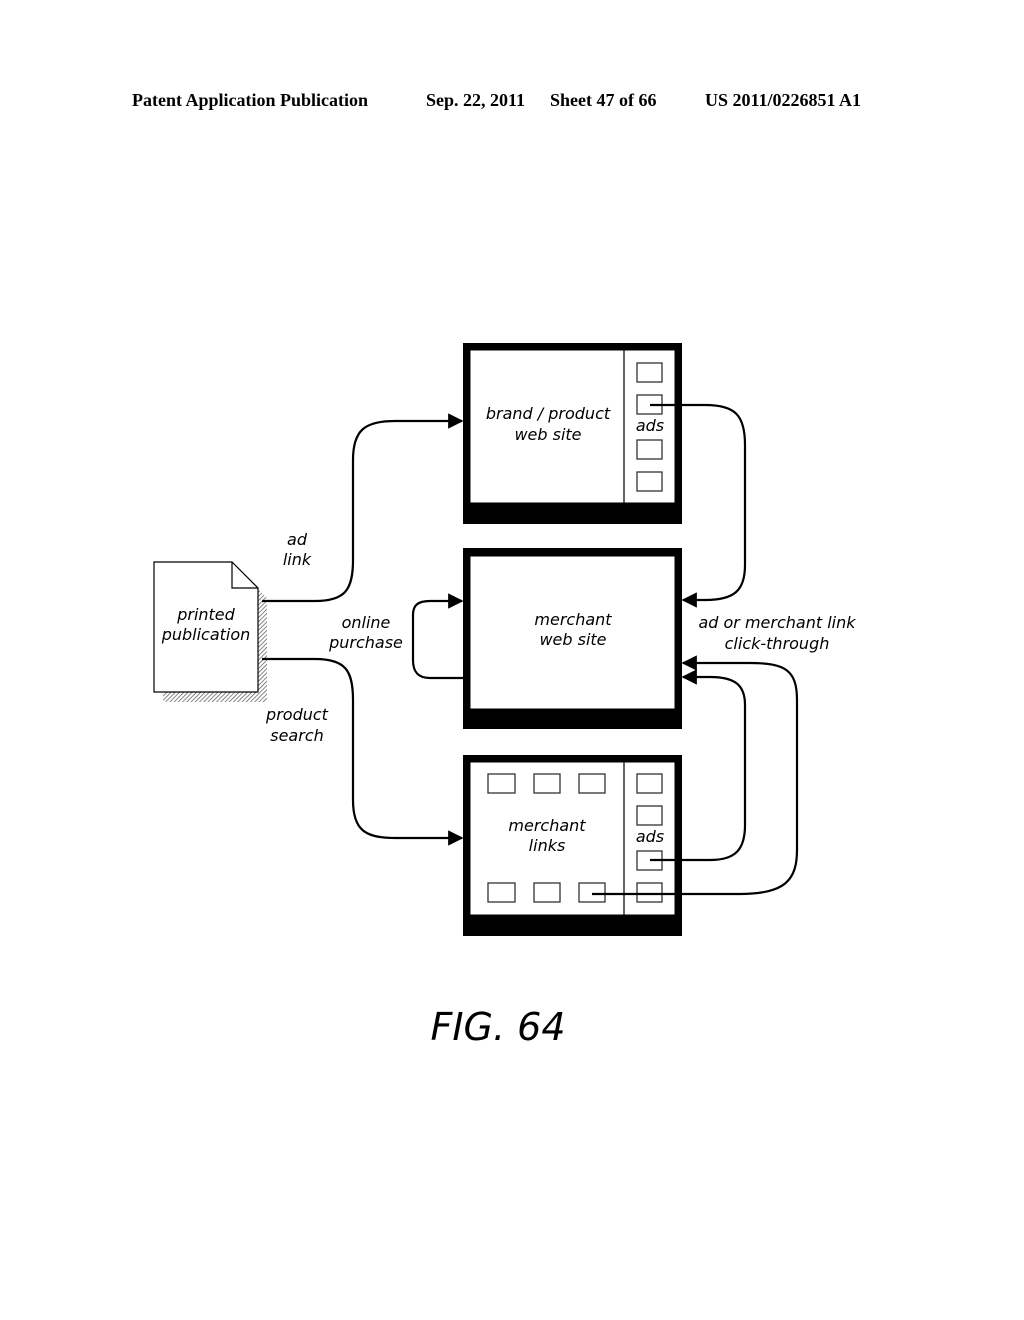 Image resolution: width=1024 pixels, height=1320 pixels. Describe the element at coordinates (650, 425) in the screenshot. I see `brand-site-ads-label: ads` at that location.